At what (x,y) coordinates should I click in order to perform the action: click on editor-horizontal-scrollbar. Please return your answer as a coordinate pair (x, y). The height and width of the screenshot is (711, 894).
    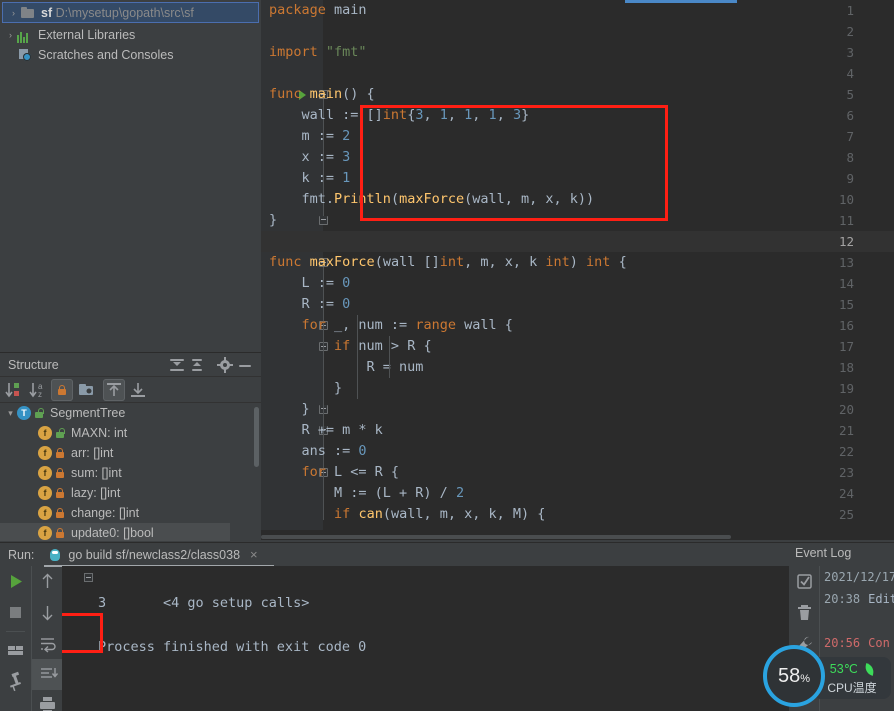
    Looking at the image, I should click on (577, 537).